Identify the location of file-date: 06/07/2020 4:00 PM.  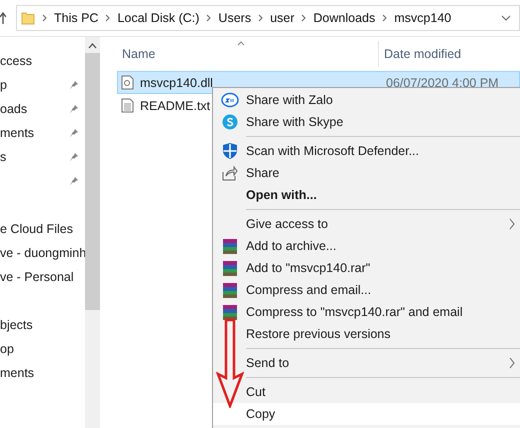
(443, 83).